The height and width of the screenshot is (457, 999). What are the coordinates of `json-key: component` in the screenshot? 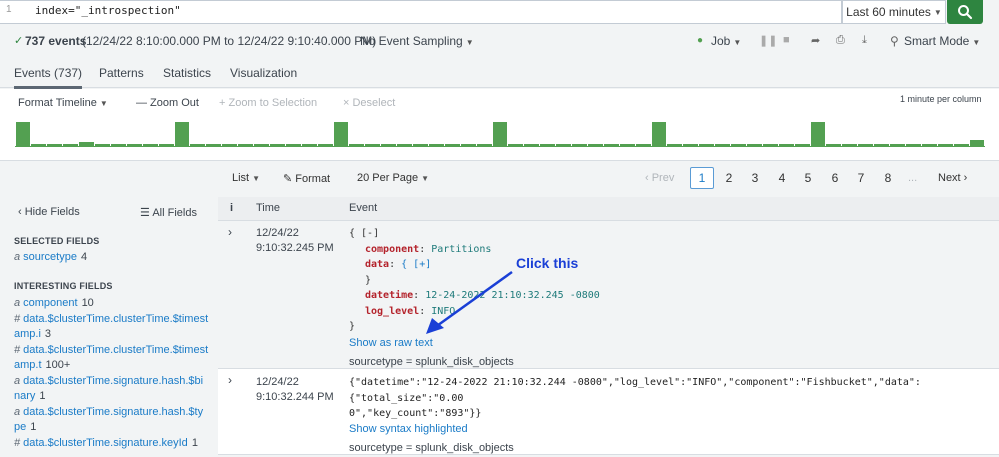 It's located at (392, 249).